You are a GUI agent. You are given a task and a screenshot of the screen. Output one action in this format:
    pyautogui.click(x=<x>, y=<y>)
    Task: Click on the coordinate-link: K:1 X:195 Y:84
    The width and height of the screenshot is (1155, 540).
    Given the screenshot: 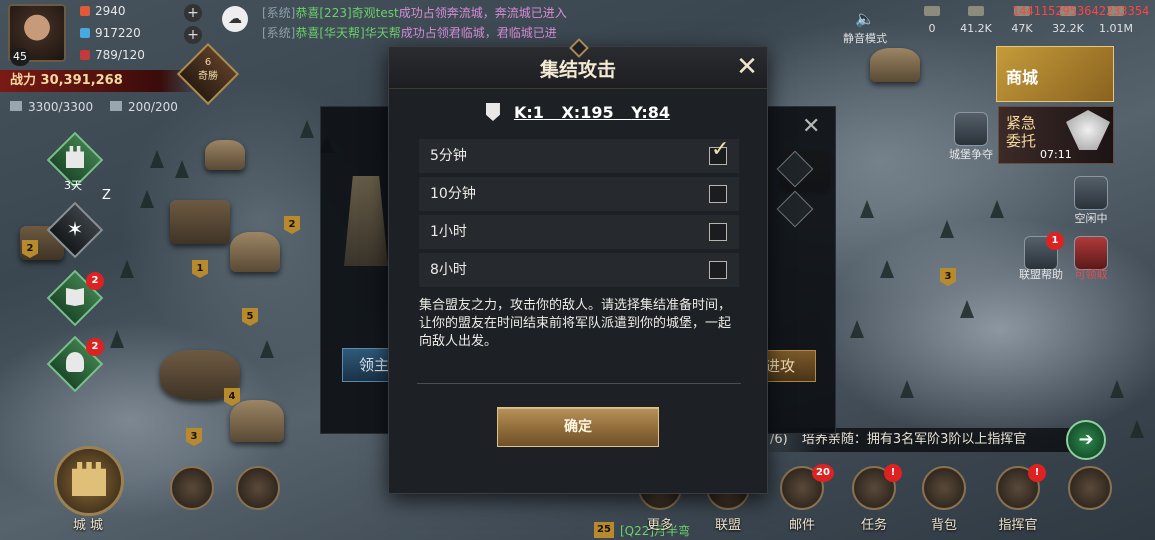 What is the action you would take?
    pyautogui.click(x=592, y=112)
    